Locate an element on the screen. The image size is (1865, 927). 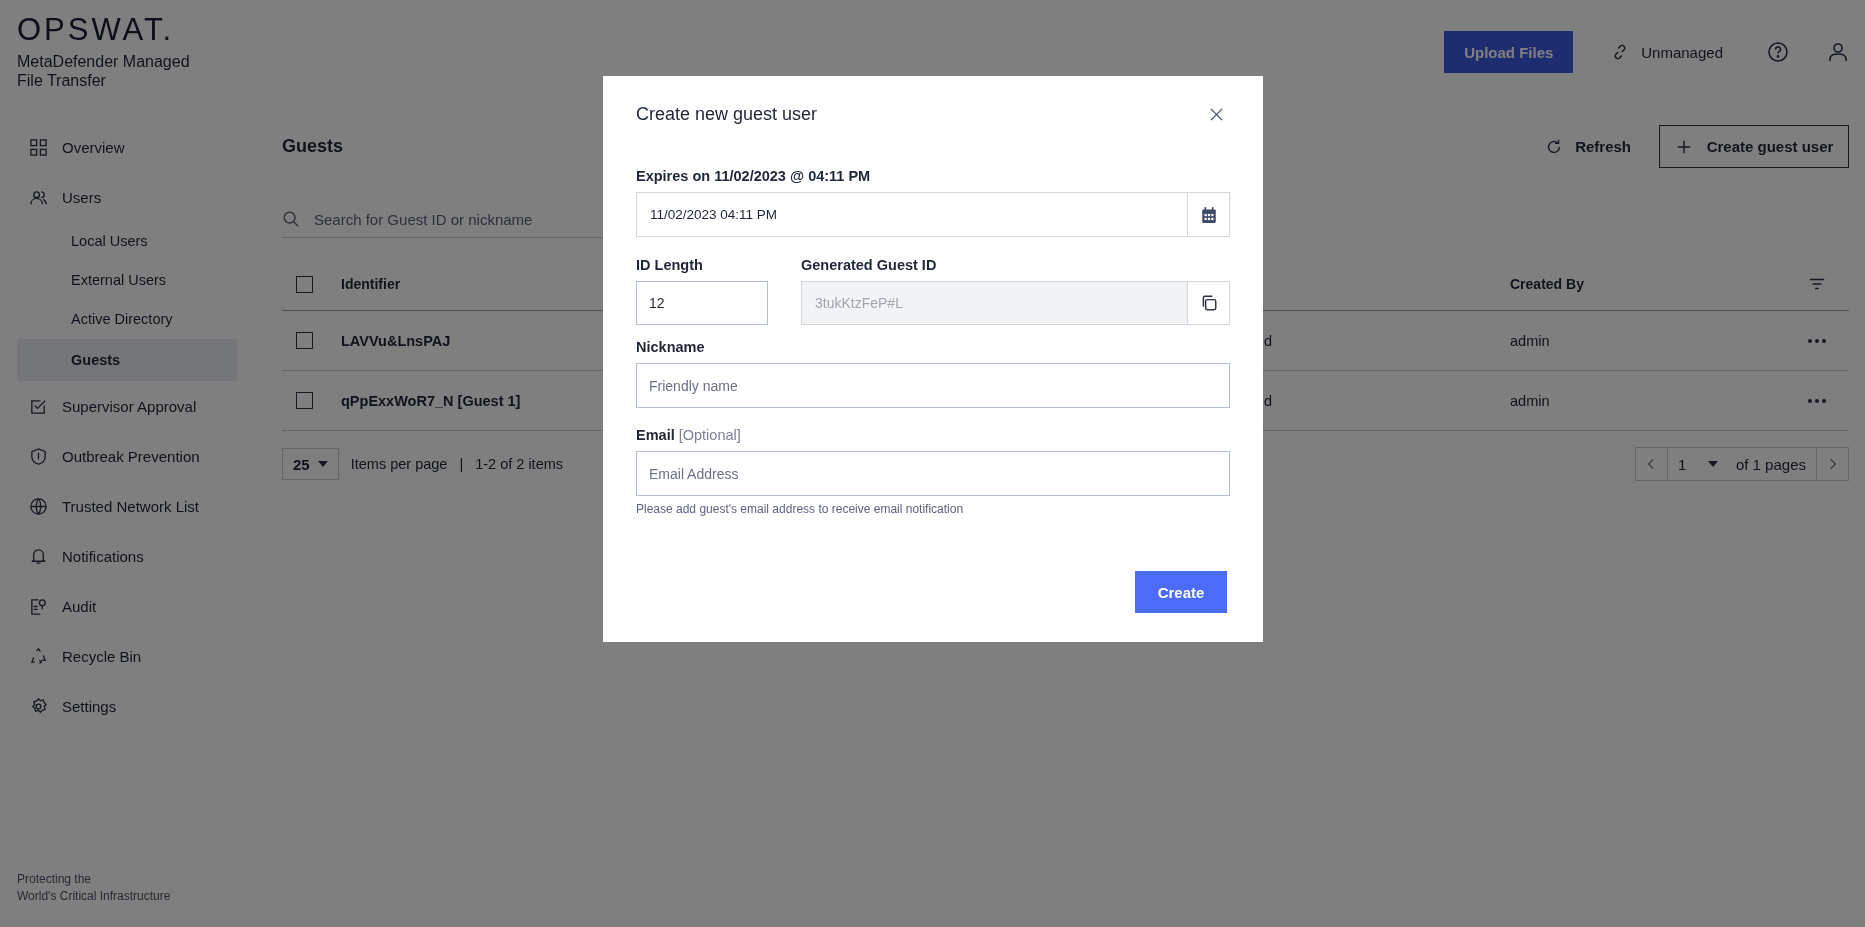
recycle-icon is located at coordinates (38, 656).